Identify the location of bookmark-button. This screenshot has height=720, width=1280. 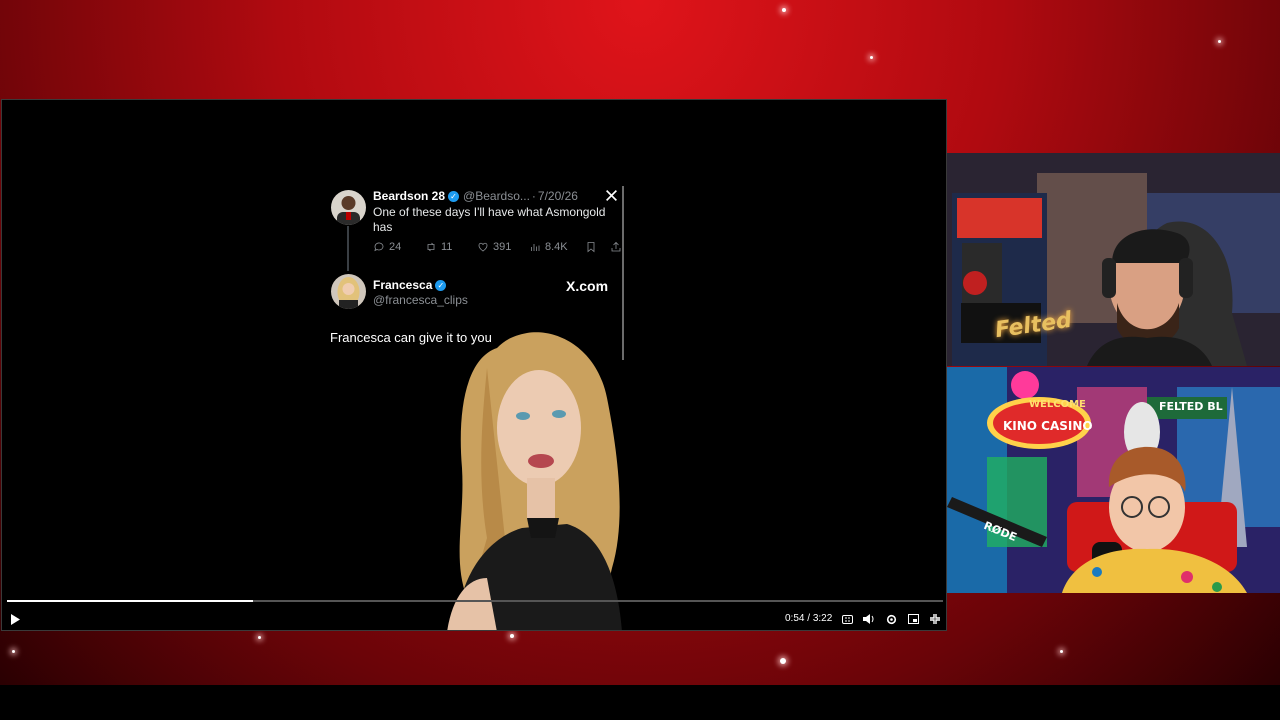
(597, 247).